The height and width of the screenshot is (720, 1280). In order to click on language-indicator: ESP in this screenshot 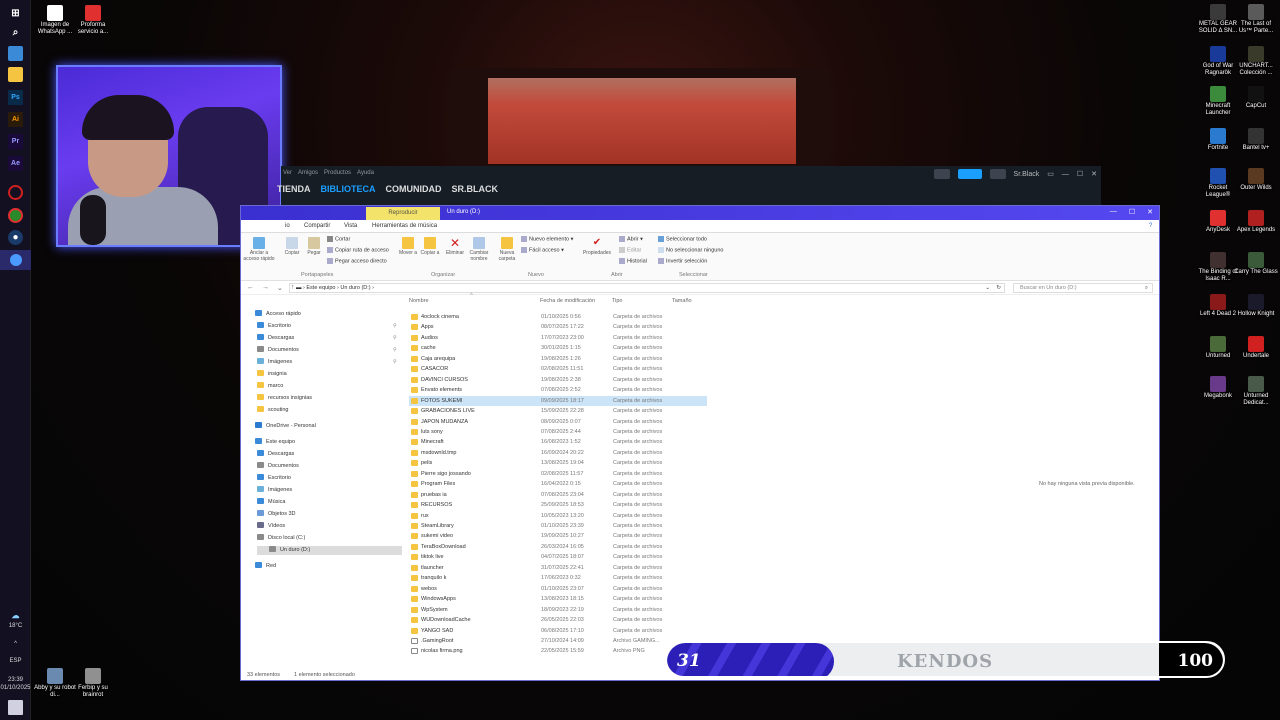, I will do `click(15, 661)`.